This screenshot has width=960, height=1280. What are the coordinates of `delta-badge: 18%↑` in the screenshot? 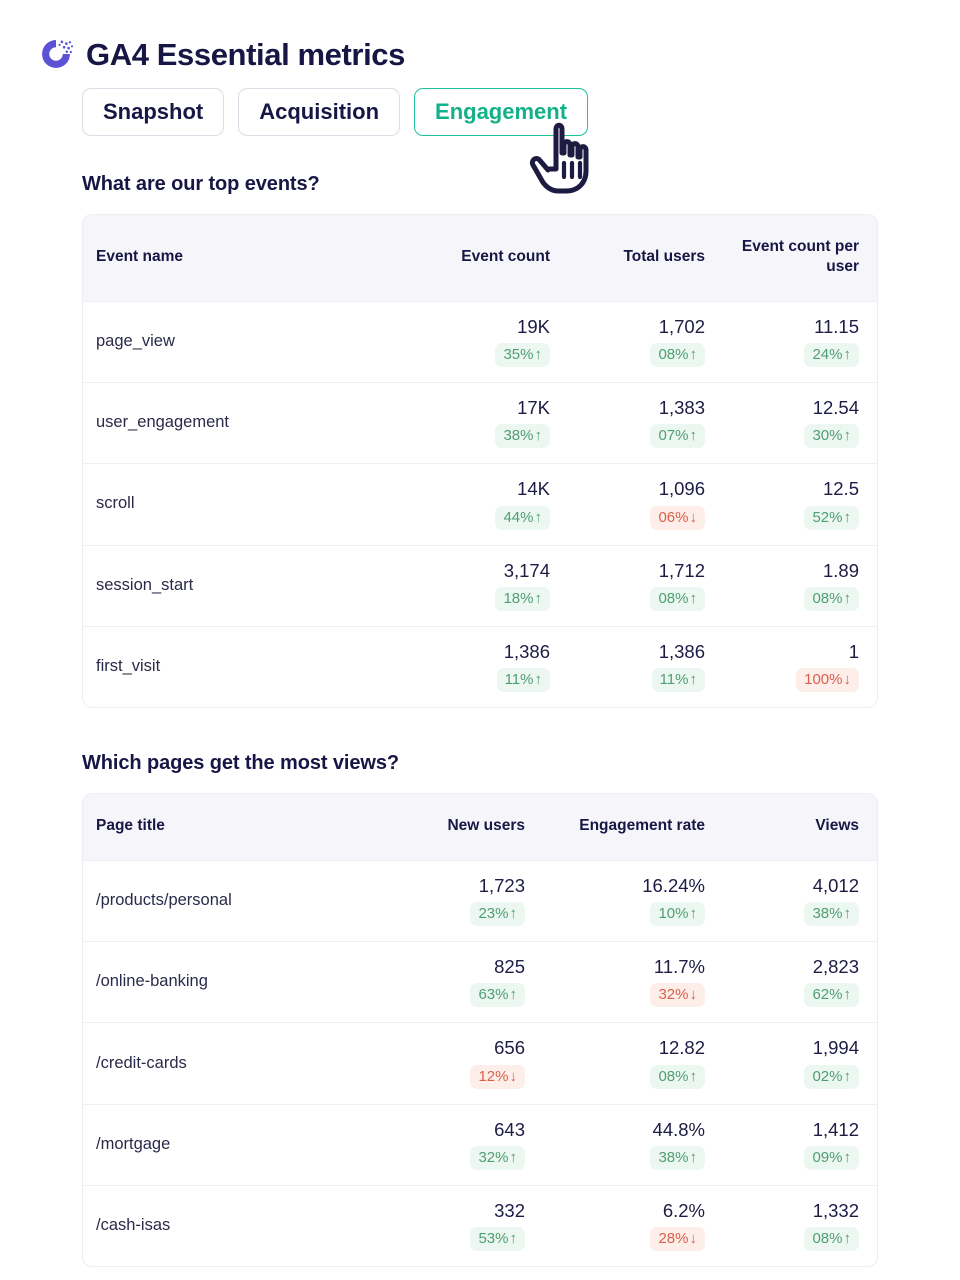 It's located at (522, 598).